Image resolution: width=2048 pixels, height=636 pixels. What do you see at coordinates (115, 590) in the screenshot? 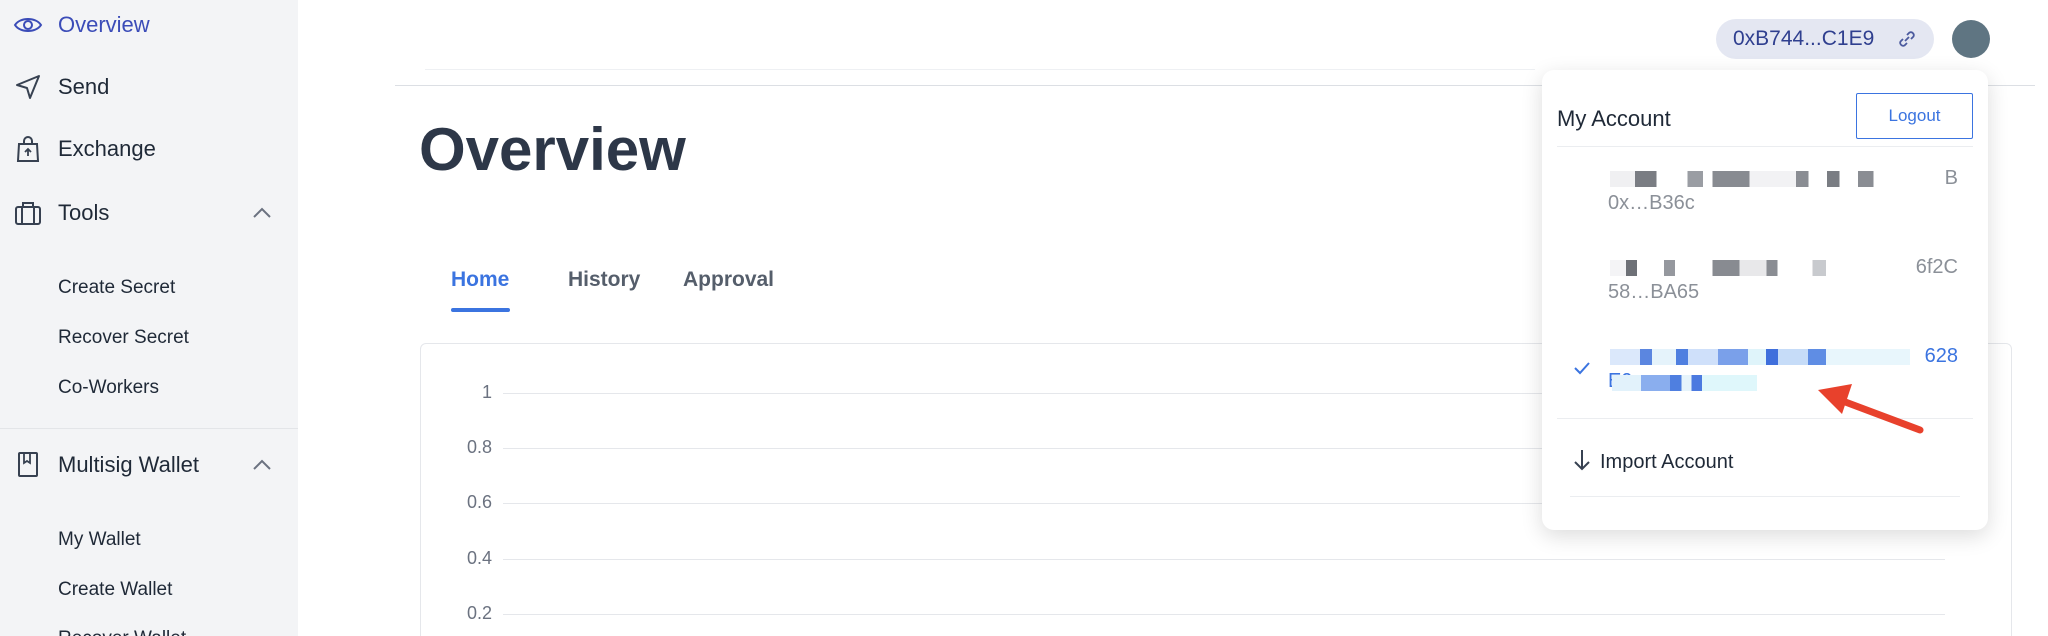
I see `sidebar-subitem-create-wallet: Create Wallet` at bounding box center [115, 590].